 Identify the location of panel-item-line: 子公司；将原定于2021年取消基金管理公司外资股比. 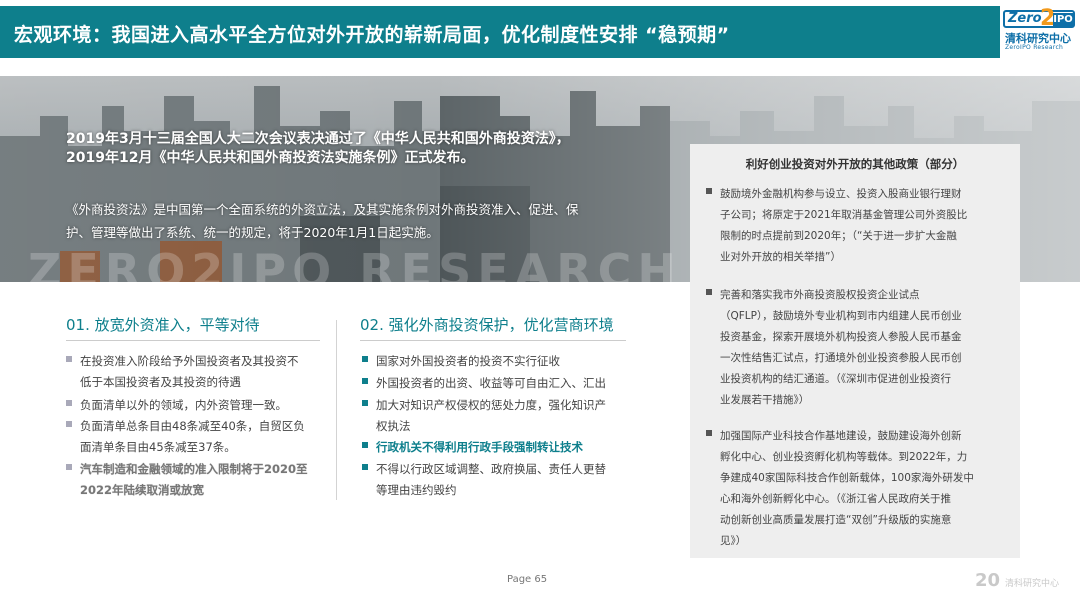
(844, 215).